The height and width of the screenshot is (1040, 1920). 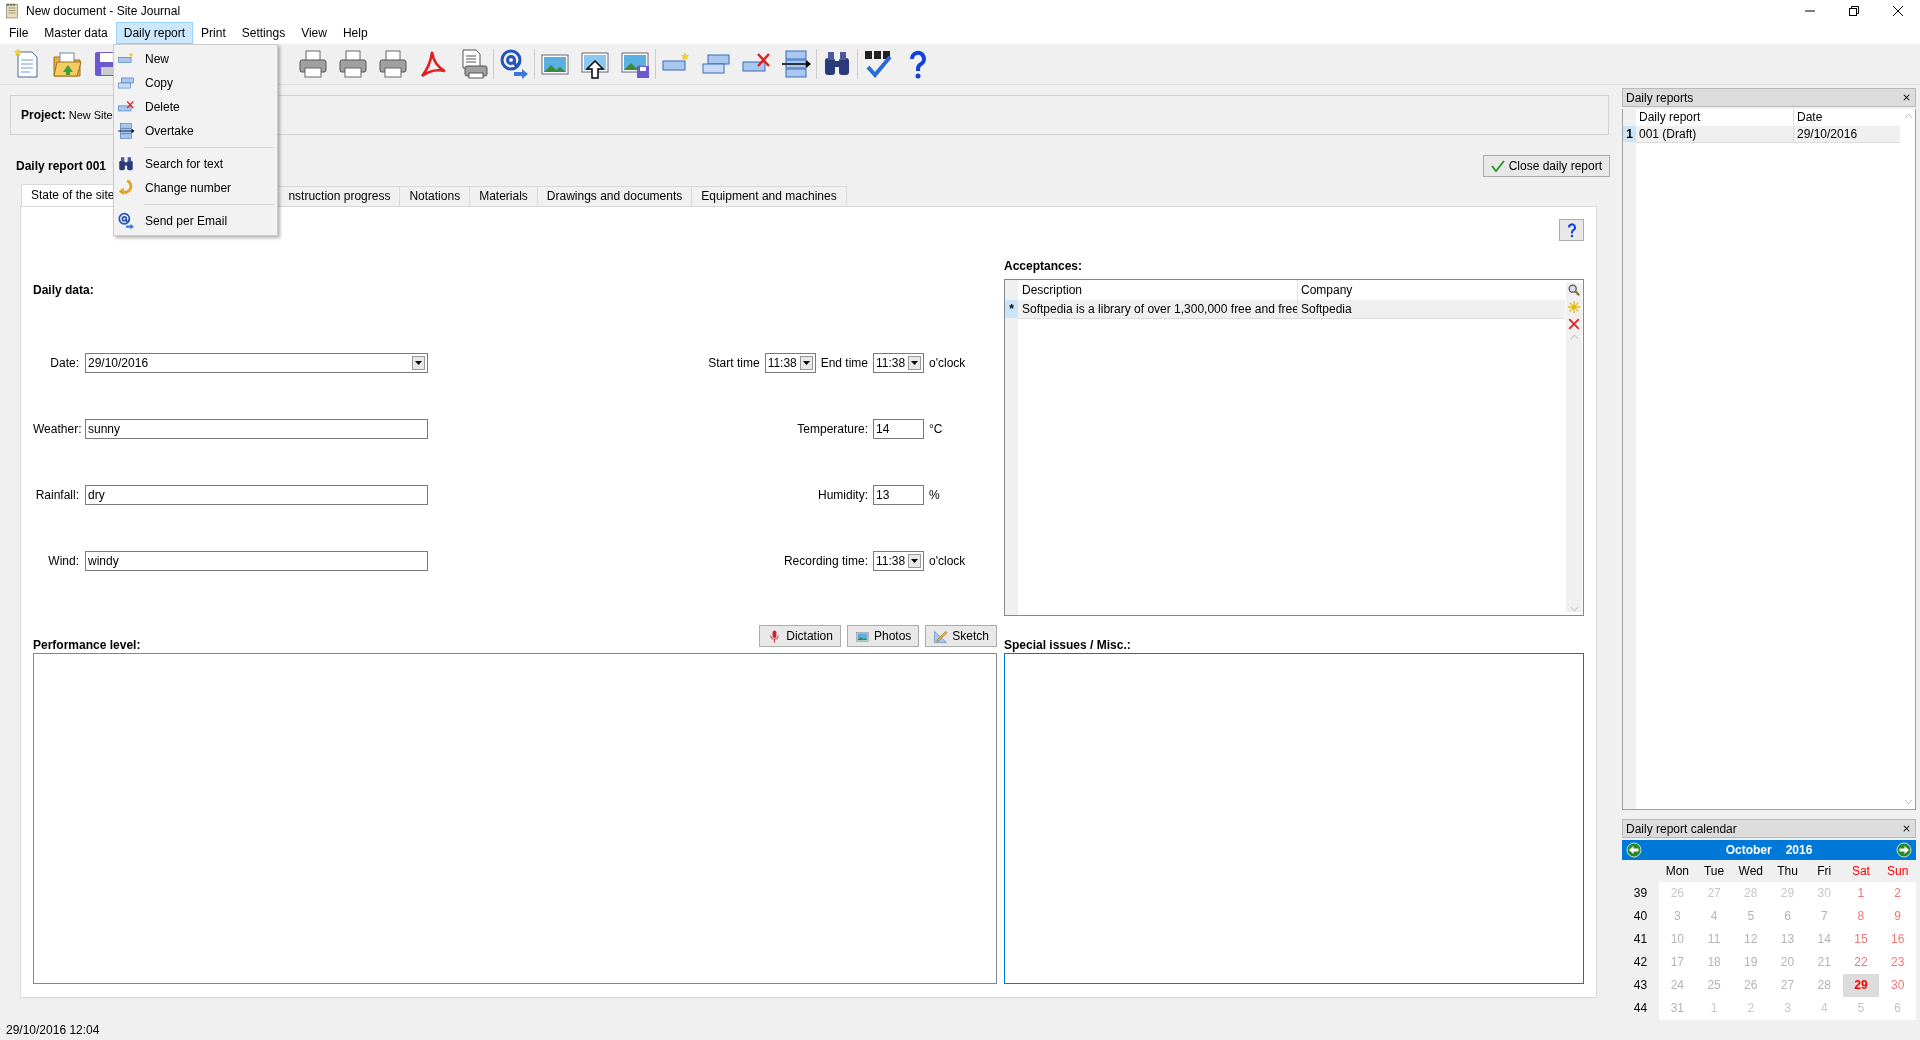 I want to click on weekday-label: Wed, so click(x=1751, y=871).